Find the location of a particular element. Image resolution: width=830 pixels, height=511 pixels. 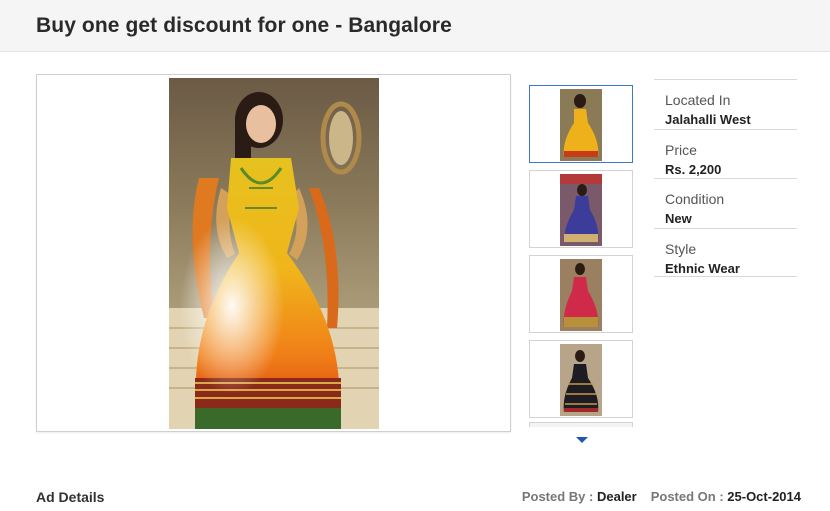

thumb-image-yellow-anarkali is located at coordinates (581, 125).